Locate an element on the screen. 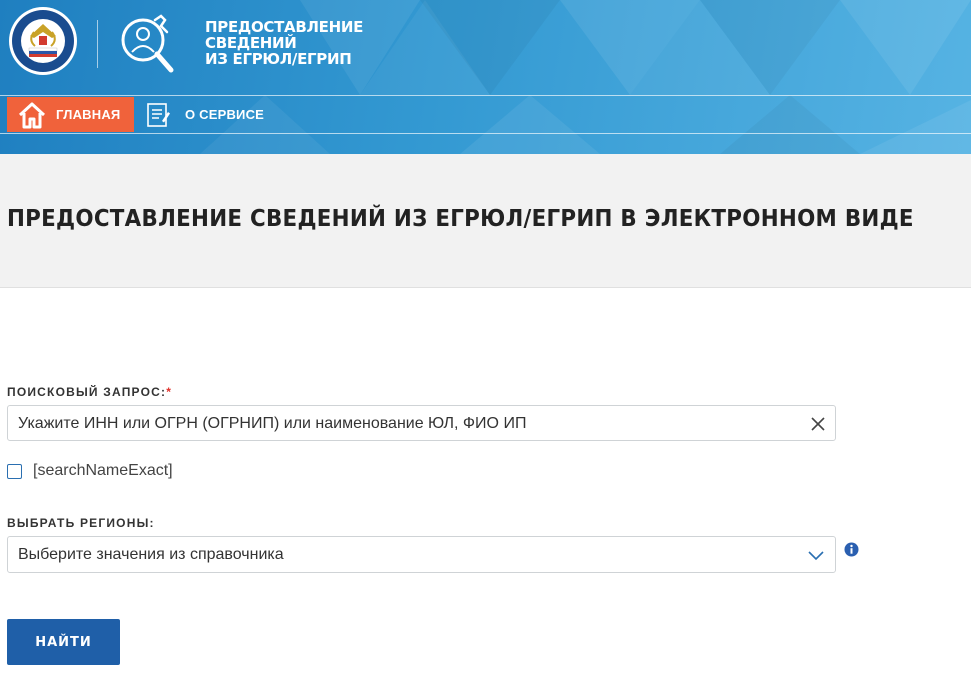 This screenshot has height=686, width=971. search-query-label-text: ПОИСКОВЫЙ ЗАПРОС: is located at coordinates (87, 392).